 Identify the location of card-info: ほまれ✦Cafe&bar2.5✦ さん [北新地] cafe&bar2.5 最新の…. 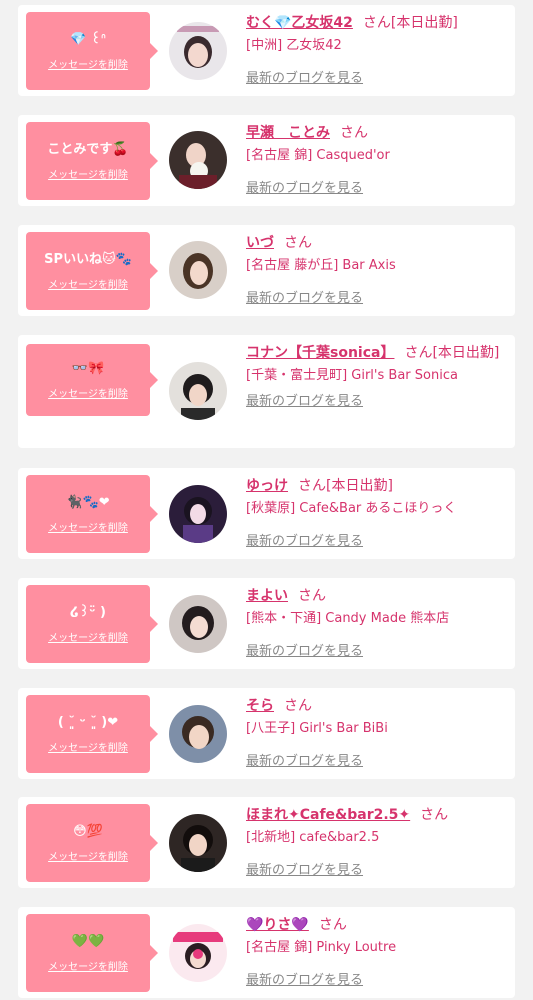
(377, 842).